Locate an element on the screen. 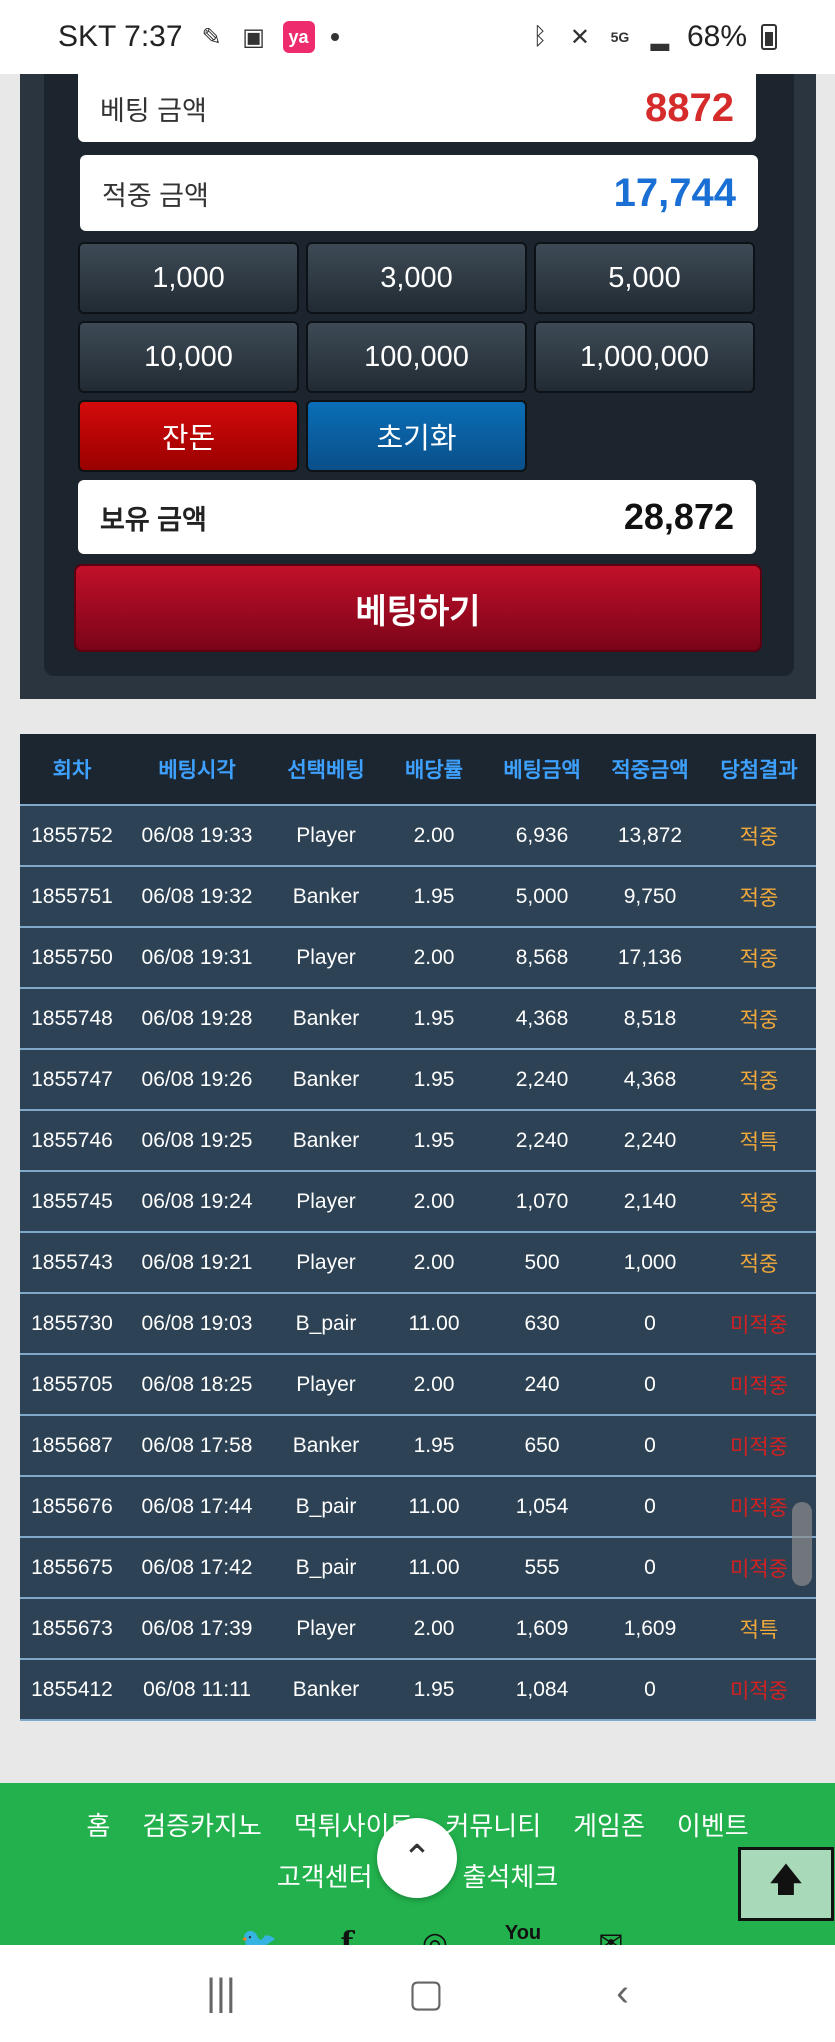 Image resolution: width=835 pixels, height=2042 pixels. status-left: SKT 7:37 ✎ ▣ ya is located at coordinates (198, 37).